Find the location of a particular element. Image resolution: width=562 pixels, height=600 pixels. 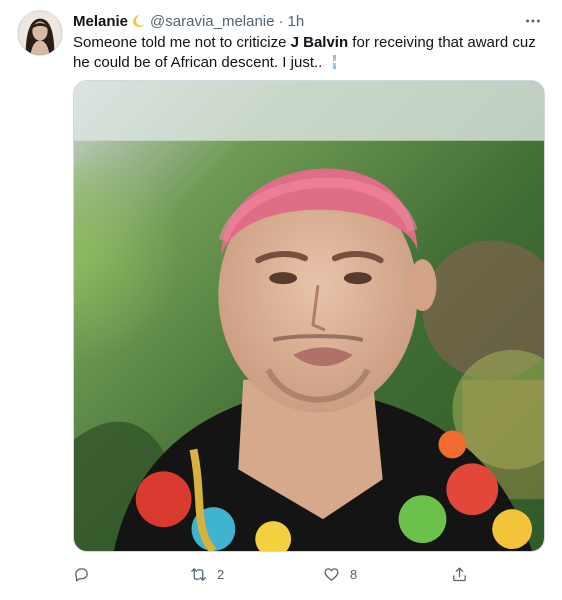

like-count: 8 is located at coordinates (354, 574).